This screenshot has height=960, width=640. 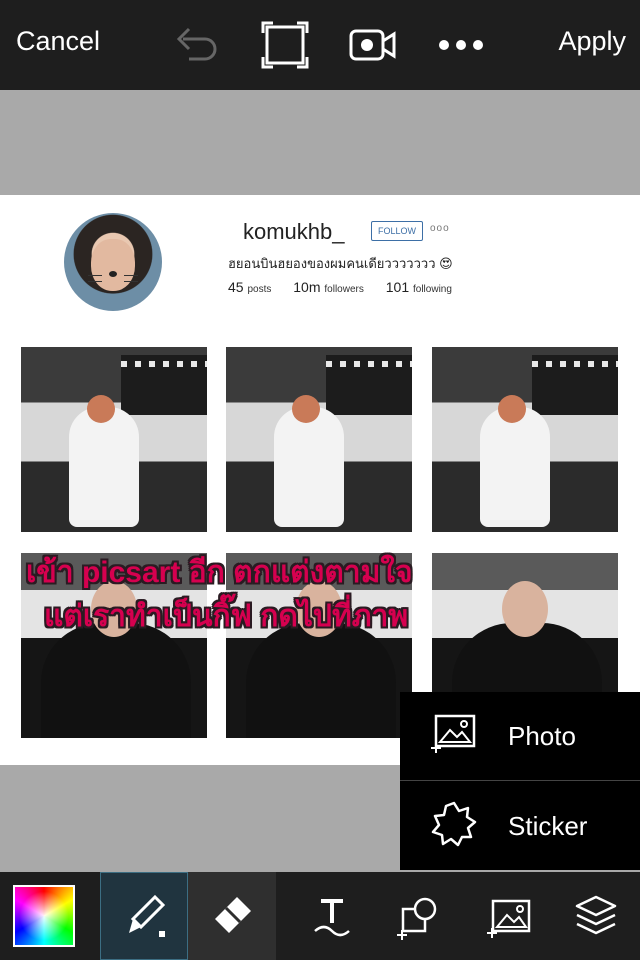 I want to click on color-wheel-icon, so click(x=44, y=916).